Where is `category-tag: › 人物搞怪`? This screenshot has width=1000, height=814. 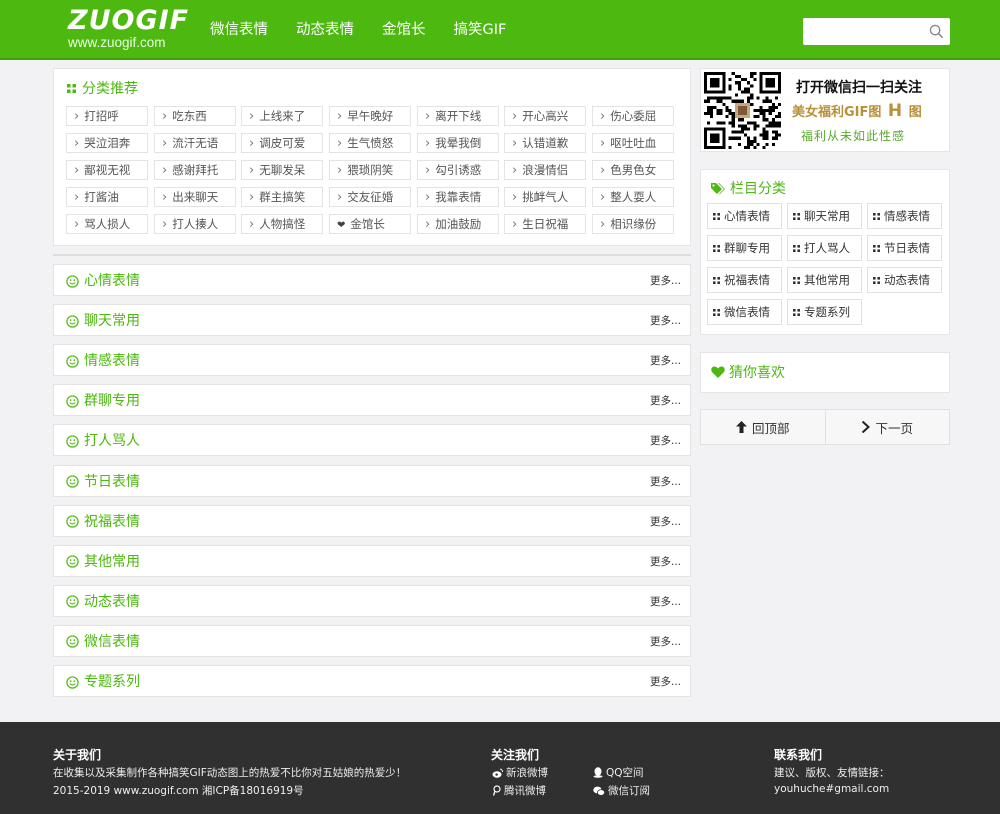 category-tag: › 人物搞怪 is located at coordinates (282, 224).